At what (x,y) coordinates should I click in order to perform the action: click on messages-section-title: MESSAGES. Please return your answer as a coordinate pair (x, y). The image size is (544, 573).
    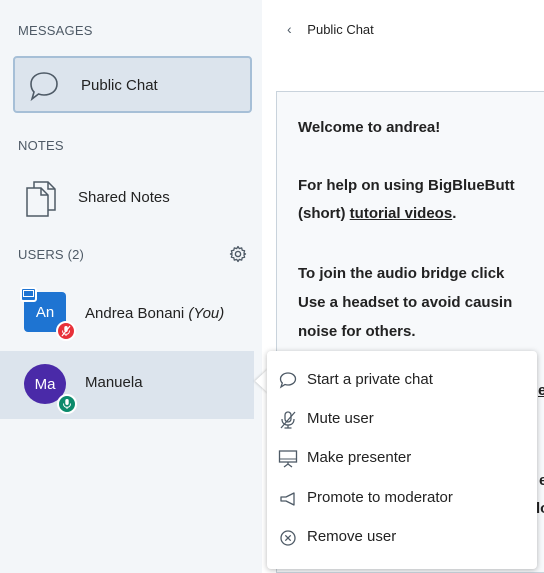
    Looking at the image, I should click on (55, 30).